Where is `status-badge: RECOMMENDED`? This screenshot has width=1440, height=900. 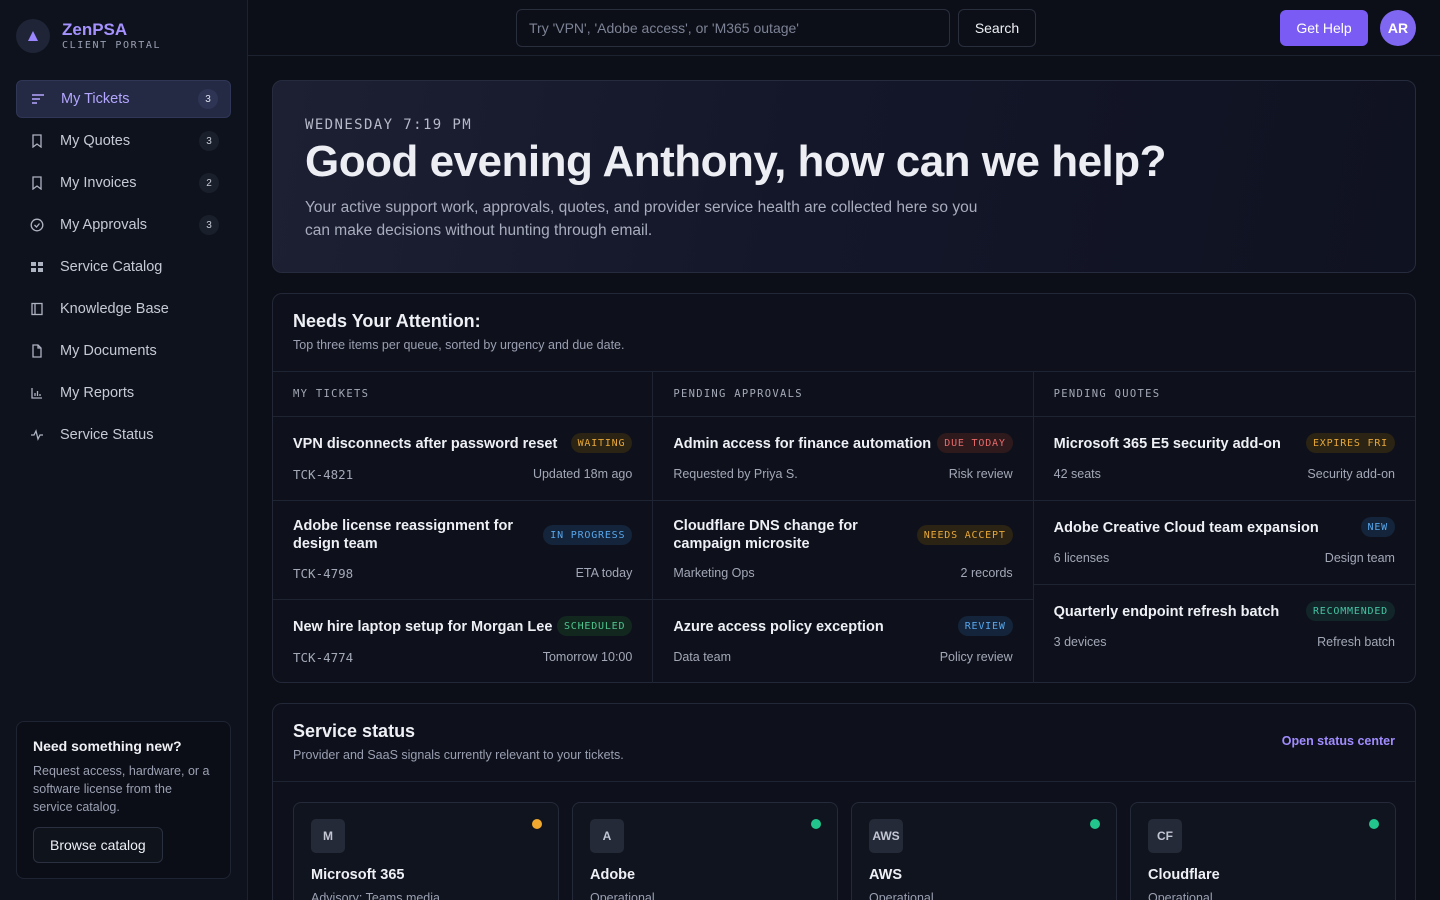 status-badge: RECOMMENDED is located at coordinates (1350, 611).